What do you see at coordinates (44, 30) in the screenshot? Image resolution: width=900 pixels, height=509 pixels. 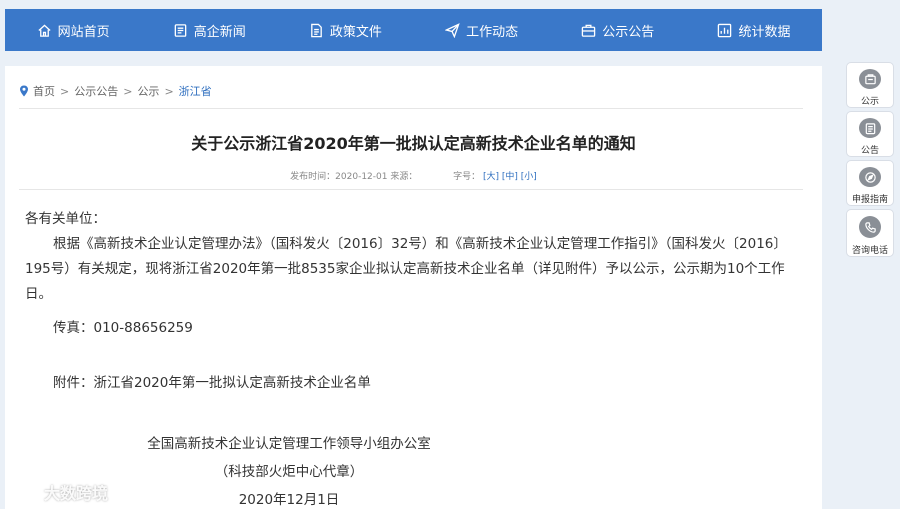 I see `home-icon` at bounding box center [44, 30].